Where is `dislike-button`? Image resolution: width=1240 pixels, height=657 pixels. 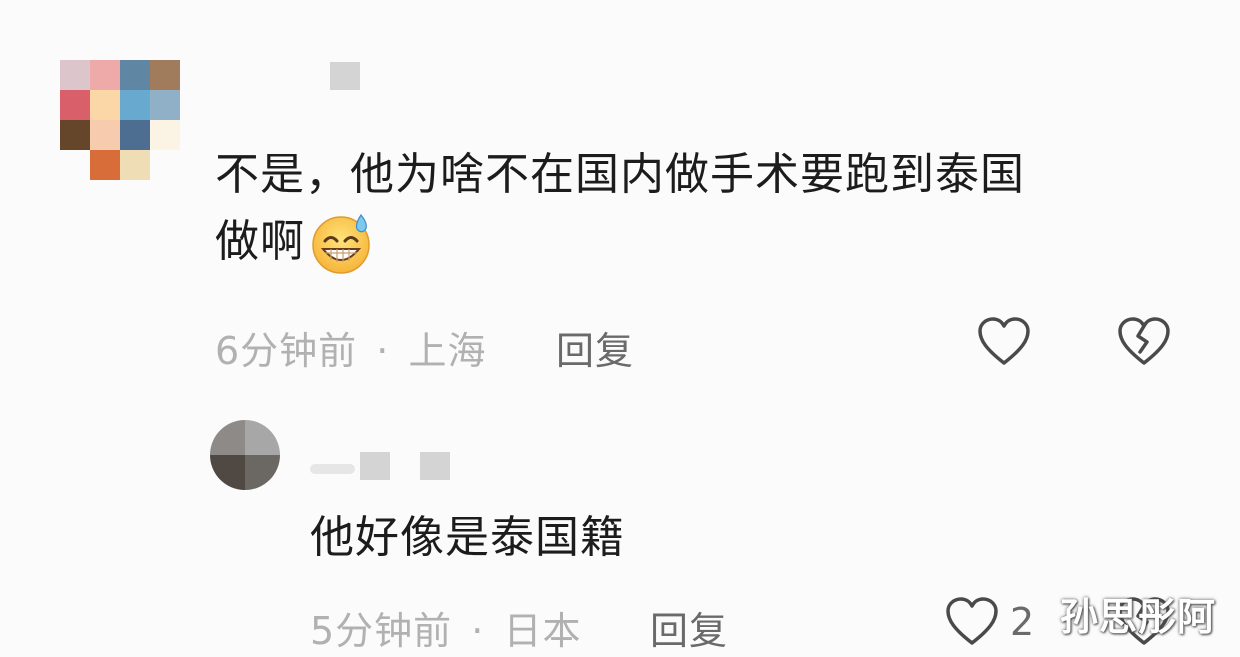 dislike-button is located at coordinates (1144, 342).